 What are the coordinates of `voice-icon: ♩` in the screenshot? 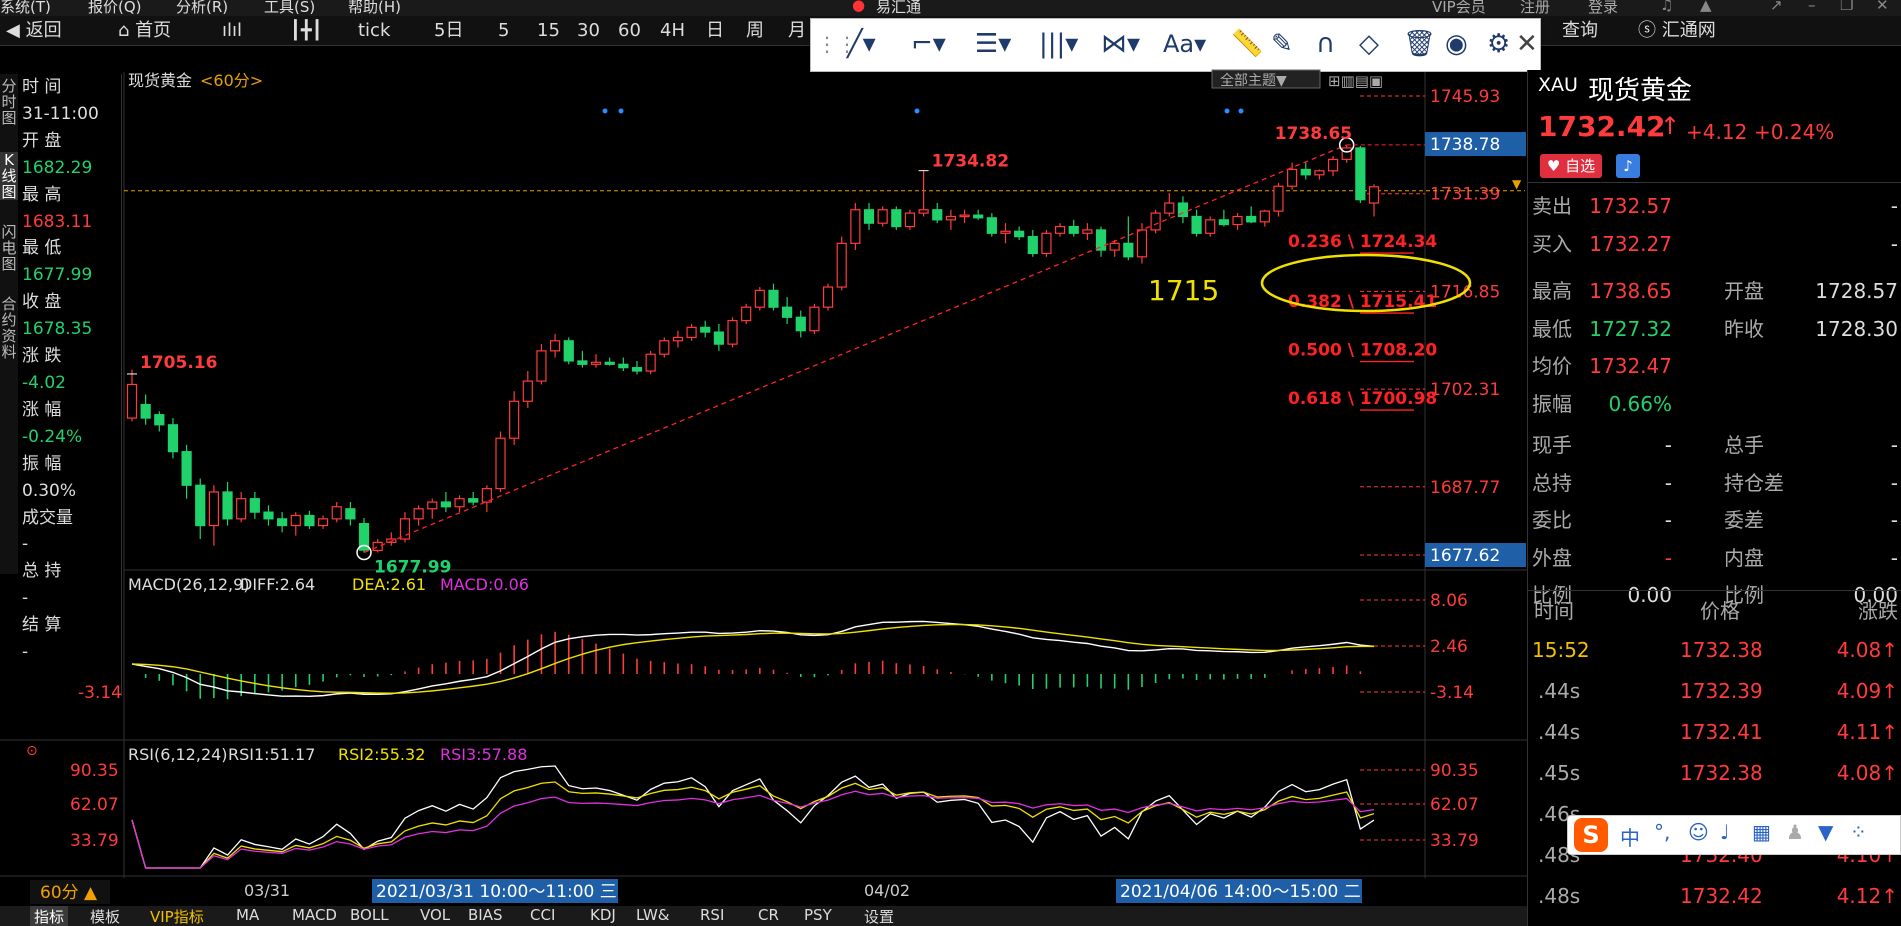 It's located at (1724, 832).